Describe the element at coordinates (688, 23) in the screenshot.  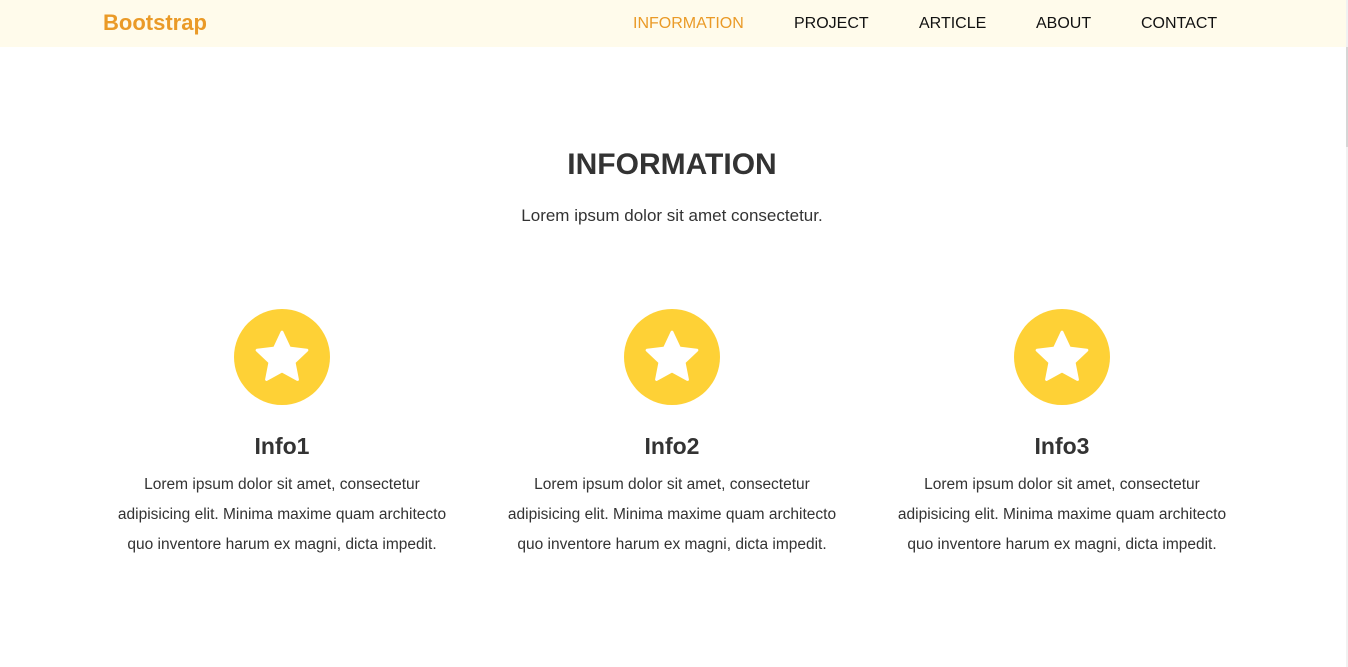
I see `nav-link-information: INFORMATION` at that location.